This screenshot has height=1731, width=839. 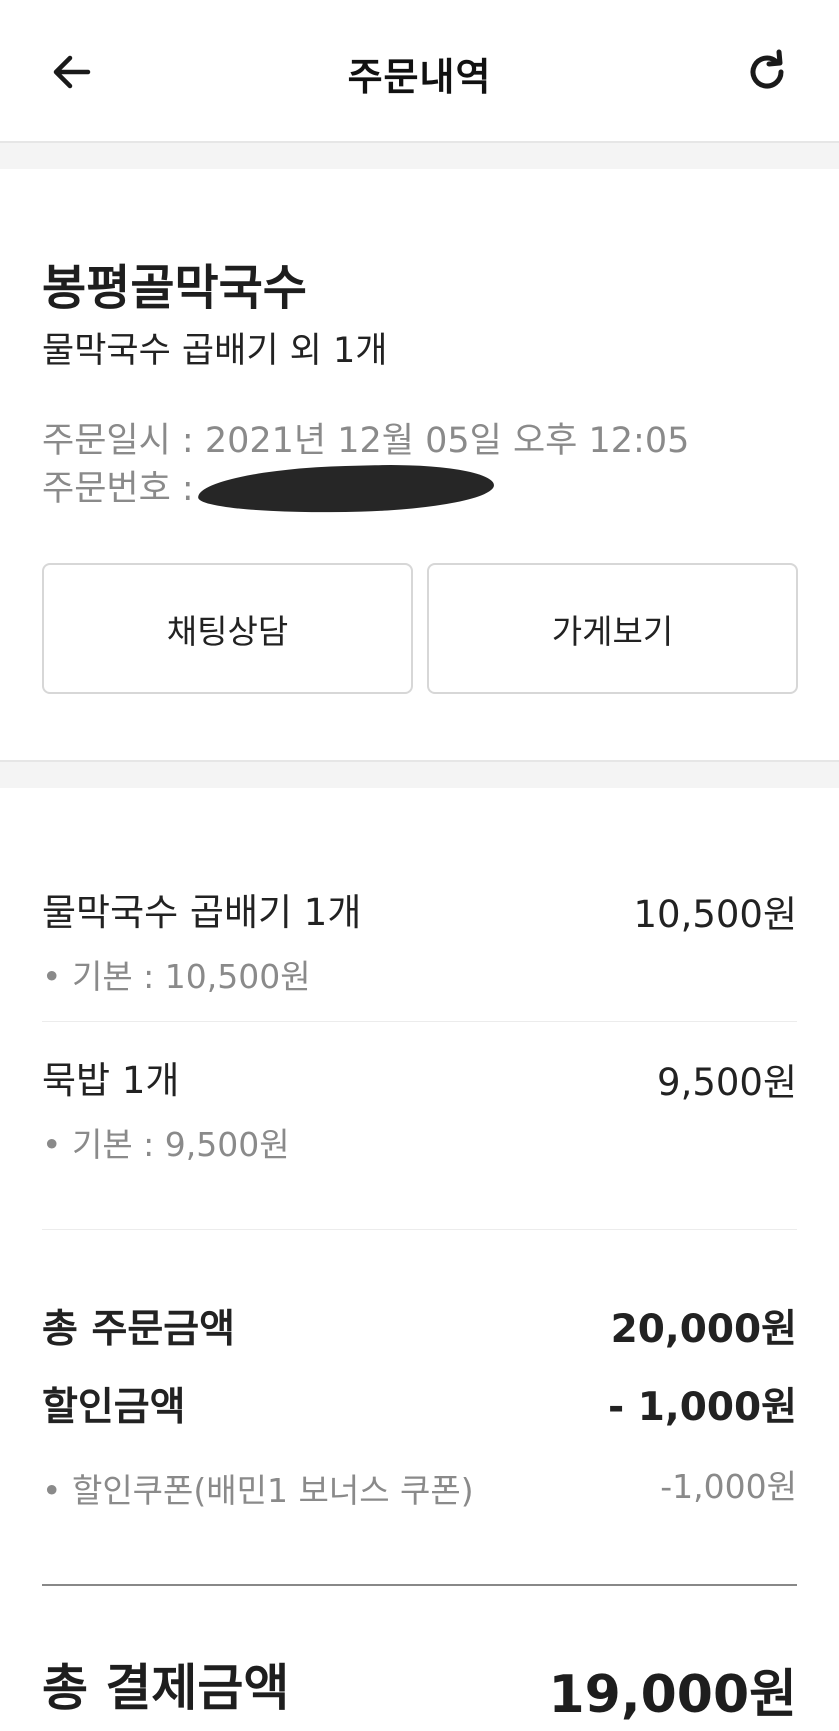 I want to click on discount-value: - 1,000원, so click(x=702, y=1407).